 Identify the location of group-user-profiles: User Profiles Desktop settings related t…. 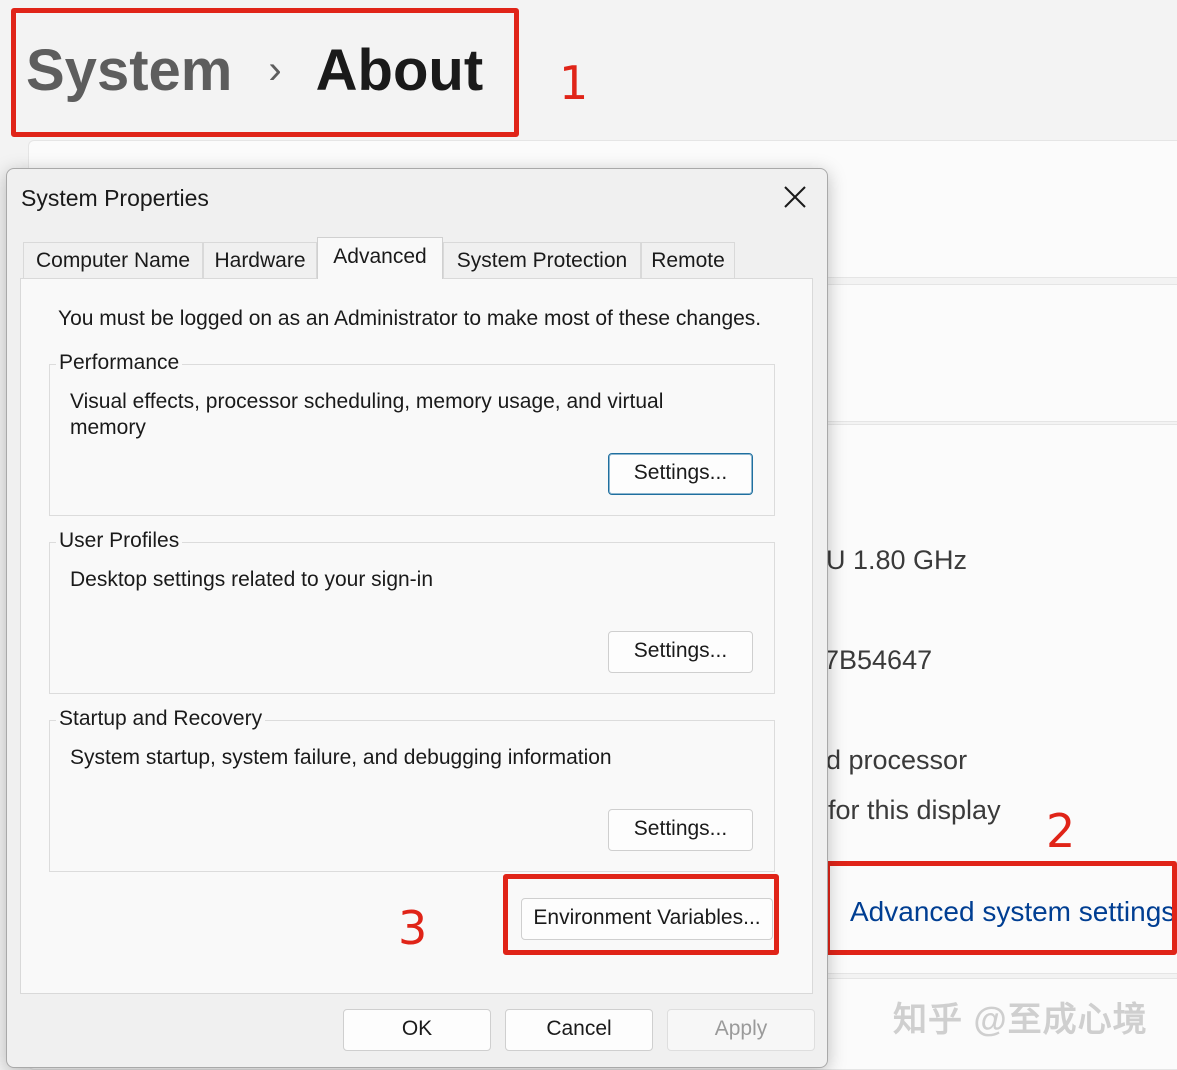
(412, 611).